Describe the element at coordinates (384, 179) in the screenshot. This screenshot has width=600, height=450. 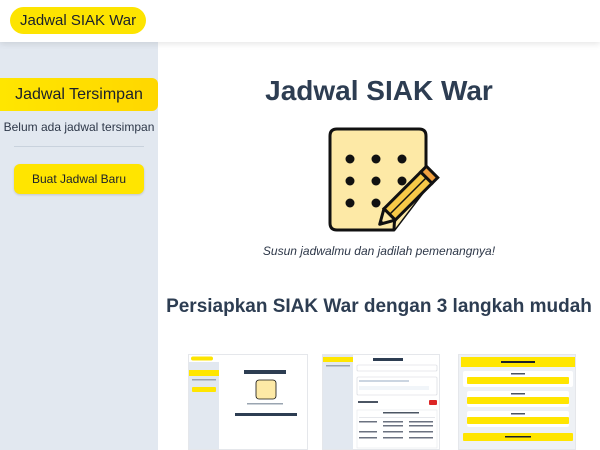
I see `schedule-pencil-icon` at that location.